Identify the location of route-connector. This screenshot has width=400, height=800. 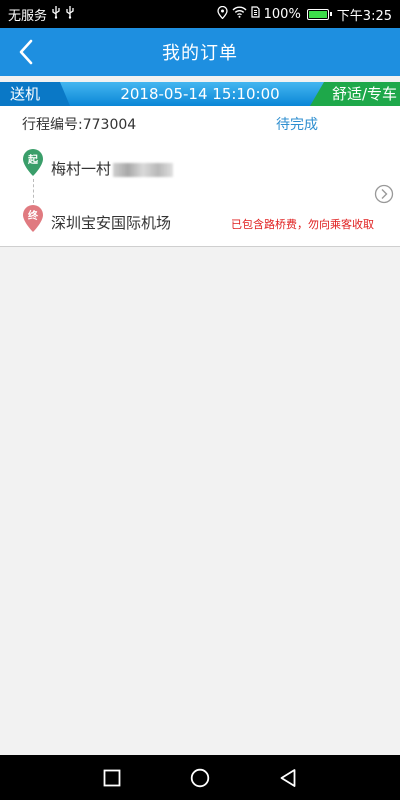
(33, 191).